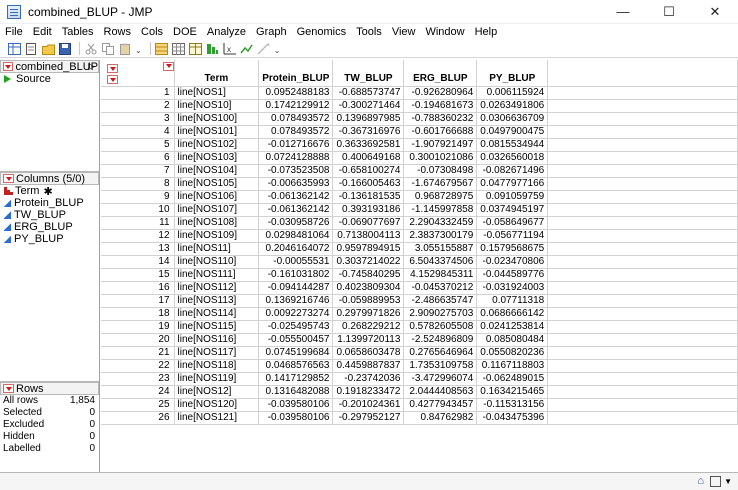 The width and height of the screenshot is (738, 490). Describe the element at coordinates (440, 106) in the screenshot. I see `value-cell: -0.194681673` at that location.